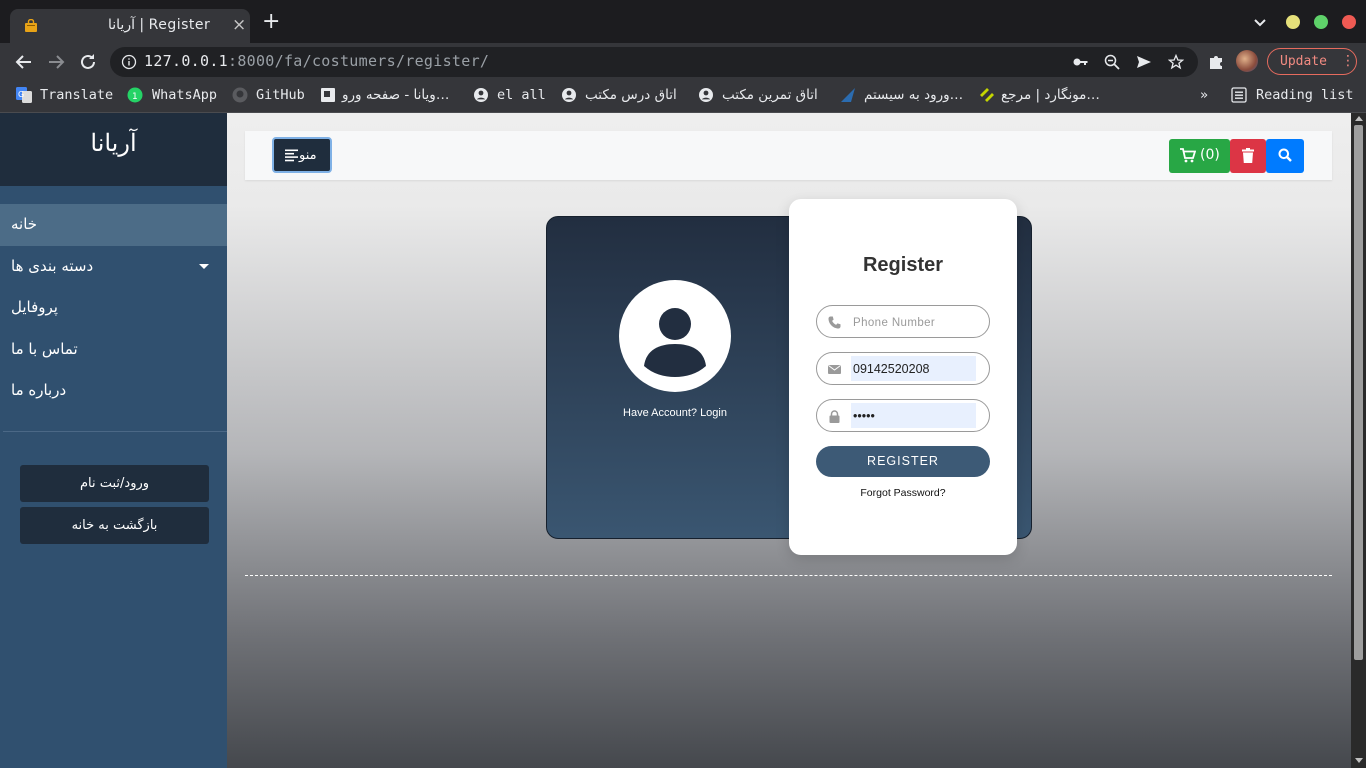 The image size is (1366, 768). What do you see at coordinates (1144, 62) in the screenshot?
I see `send-icon` at bounding box center [1144, 62].